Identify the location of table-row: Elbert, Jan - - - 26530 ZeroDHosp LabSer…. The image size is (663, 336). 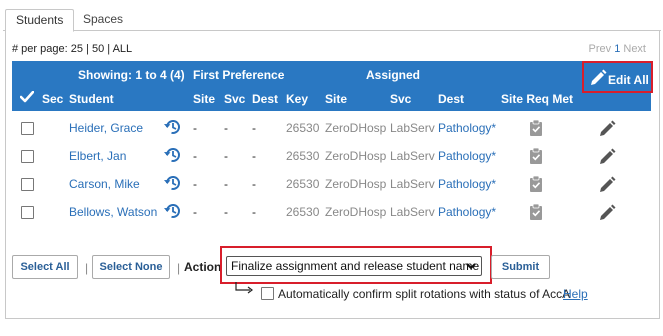
(331, 157).